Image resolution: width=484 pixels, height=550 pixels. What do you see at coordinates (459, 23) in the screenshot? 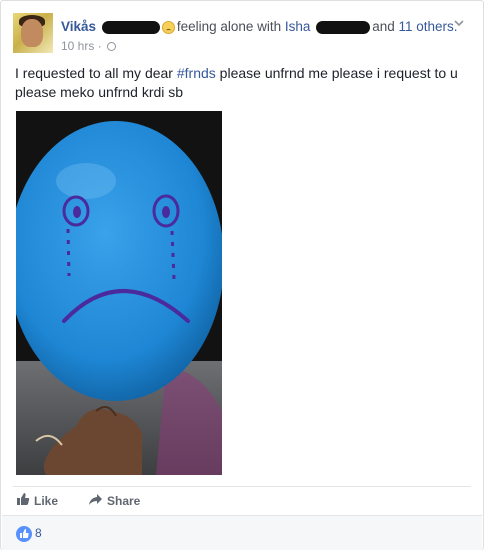
I see `chevron-down-icon` at bounding box center [459, 23].